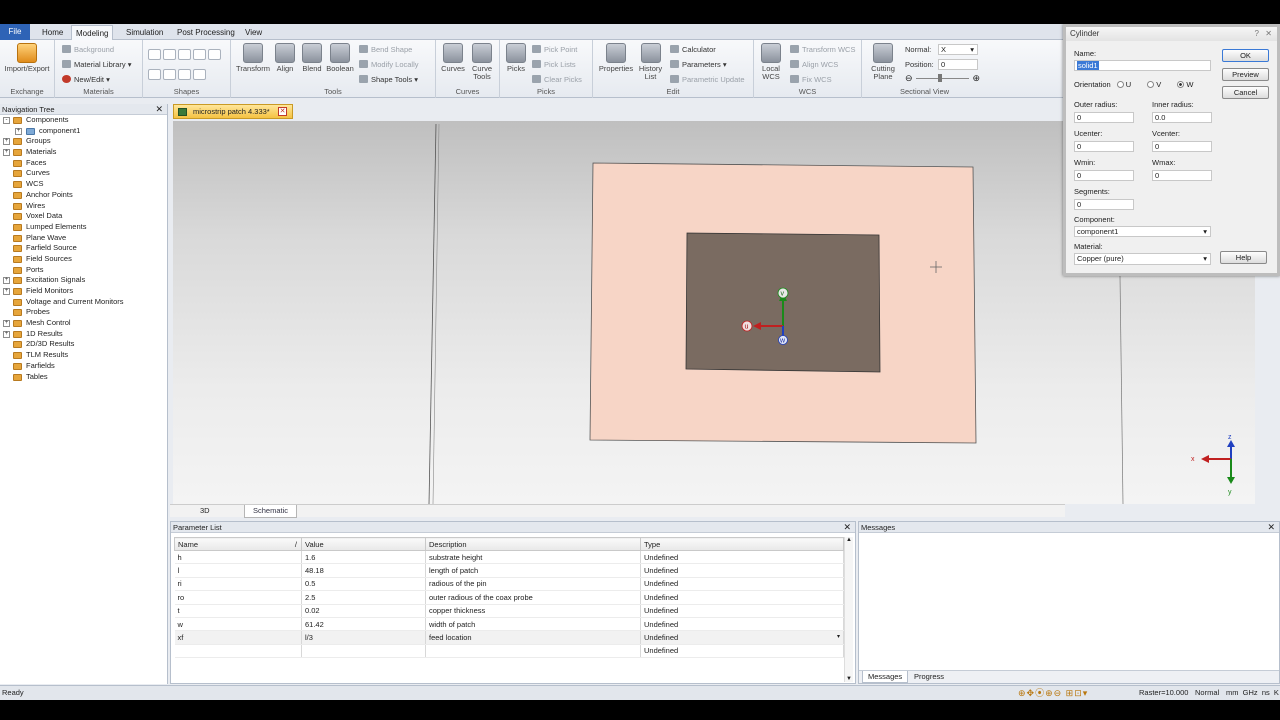 The height and width of the screenshot is (720, 1280). What do you see at coordinates (482, 62) in the screenshot?
I see `curve-tools-button: Curve Tools` at bounding box center [482, 62].